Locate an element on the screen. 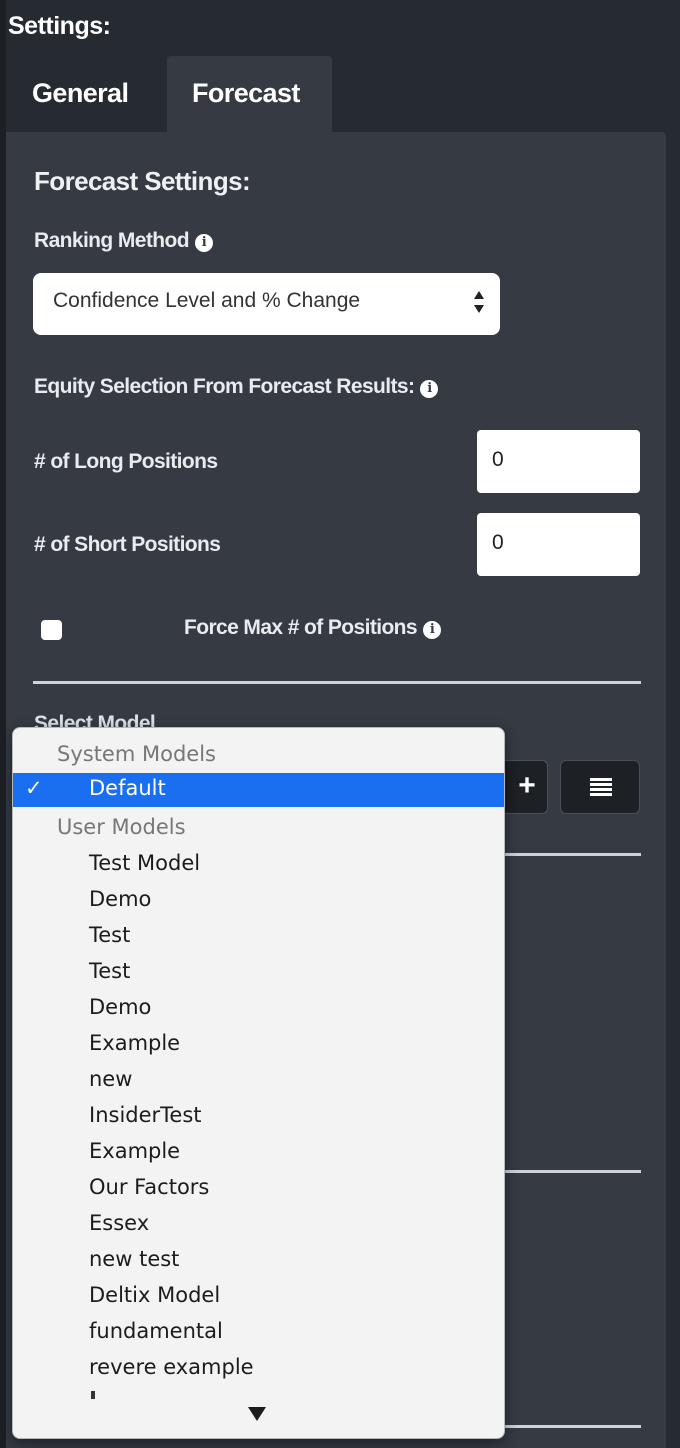  ranking-method-label-text: Ranking Method is located at coordinates (112, 240).